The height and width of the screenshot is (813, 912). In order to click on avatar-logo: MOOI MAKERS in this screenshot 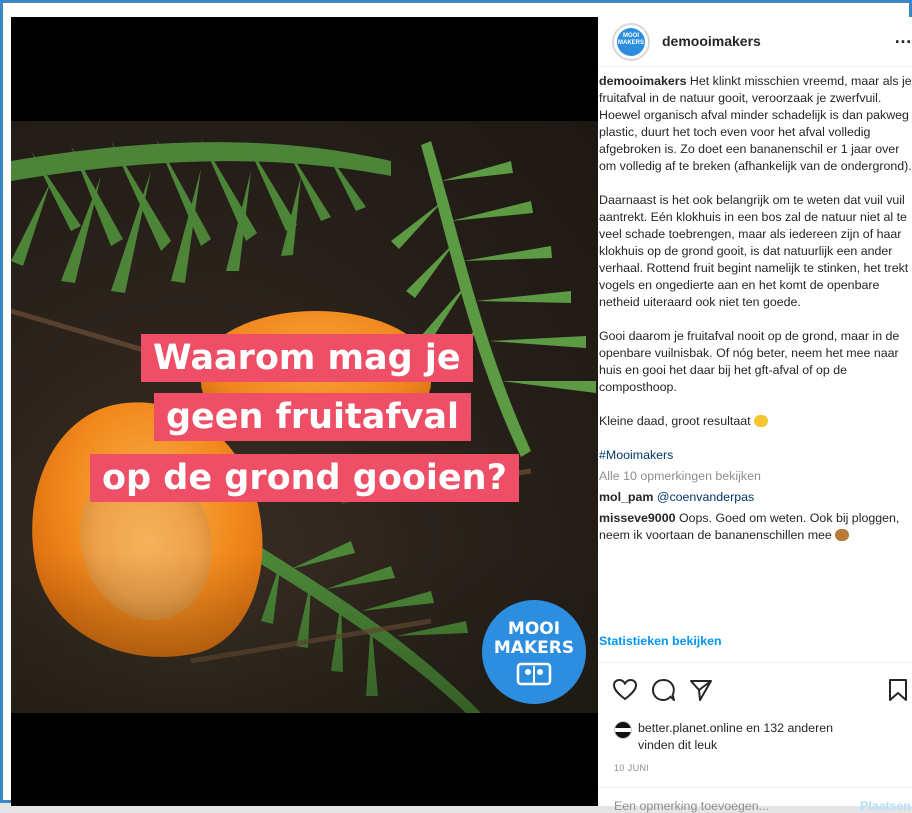, I will do `click(631, 42)`.